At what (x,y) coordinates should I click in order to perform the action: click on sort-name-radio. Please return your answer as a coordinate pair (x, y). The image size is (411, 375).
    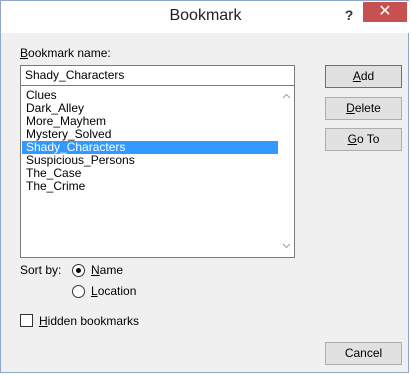
    Looking at the image, I should click on (78, 270).